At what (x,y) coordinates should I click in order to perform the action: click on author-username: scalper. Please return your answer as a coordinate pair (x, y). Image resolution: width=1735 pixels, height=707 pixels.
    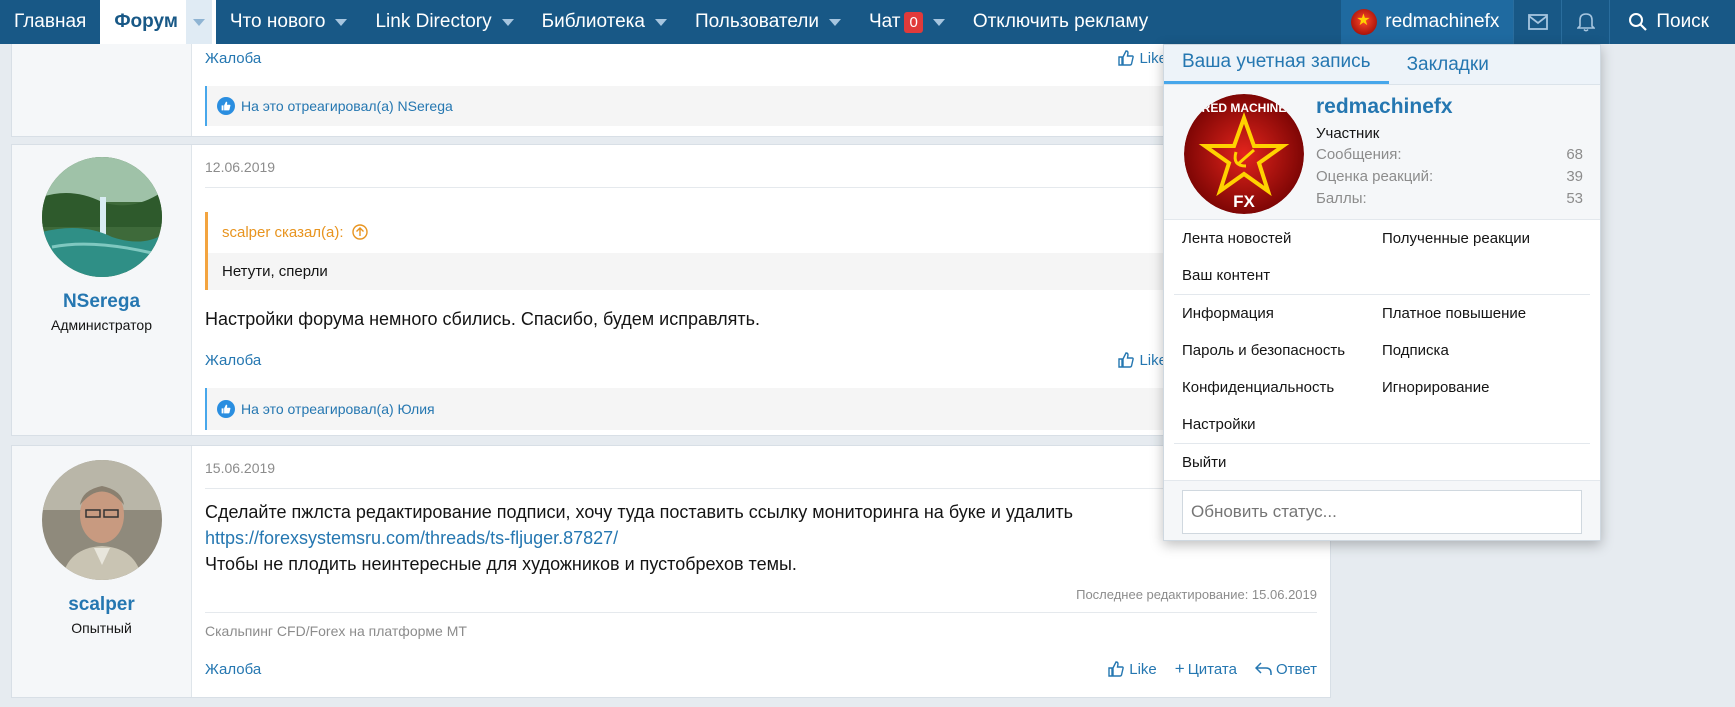
    Looking at the image, I should click on (101, 605).